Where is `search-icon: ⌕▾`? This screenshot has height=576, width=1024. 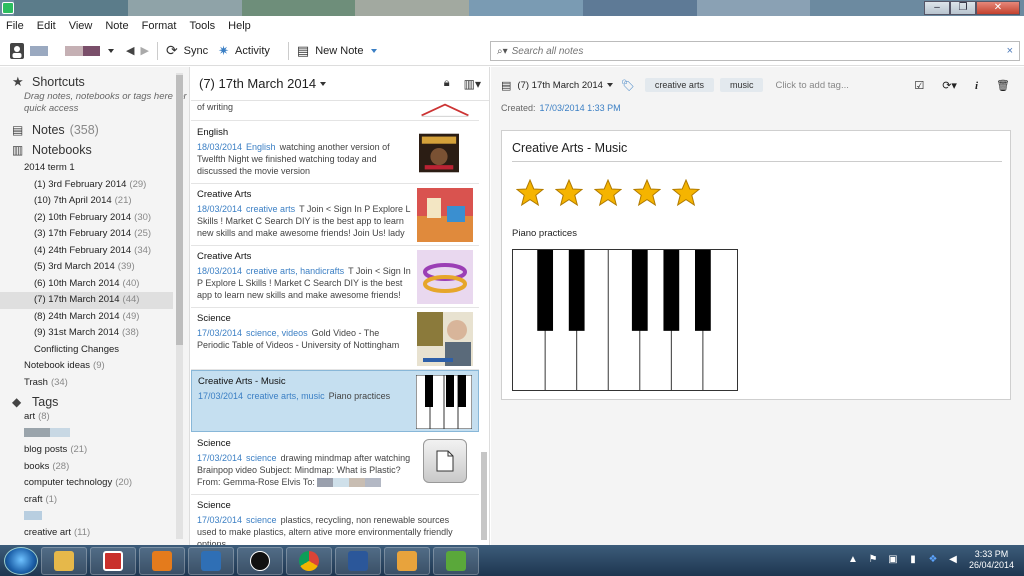 search-icon: ⌕▾ is located at coordinates (502, 51).